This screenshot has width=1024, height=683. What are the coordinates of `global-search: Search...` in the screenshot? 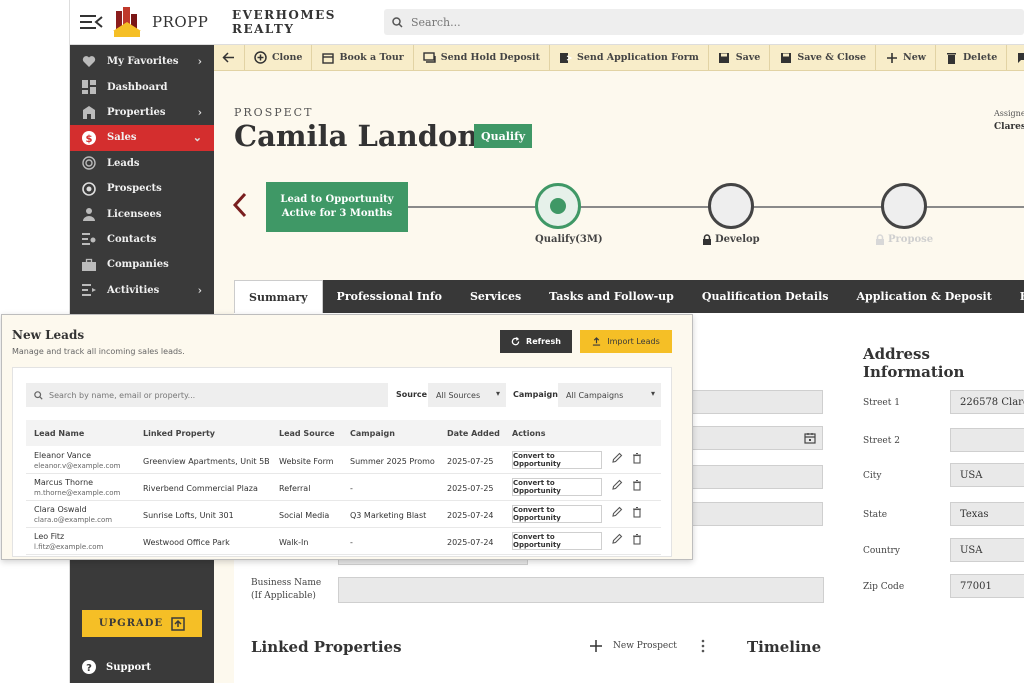 It's located at (704, 22).